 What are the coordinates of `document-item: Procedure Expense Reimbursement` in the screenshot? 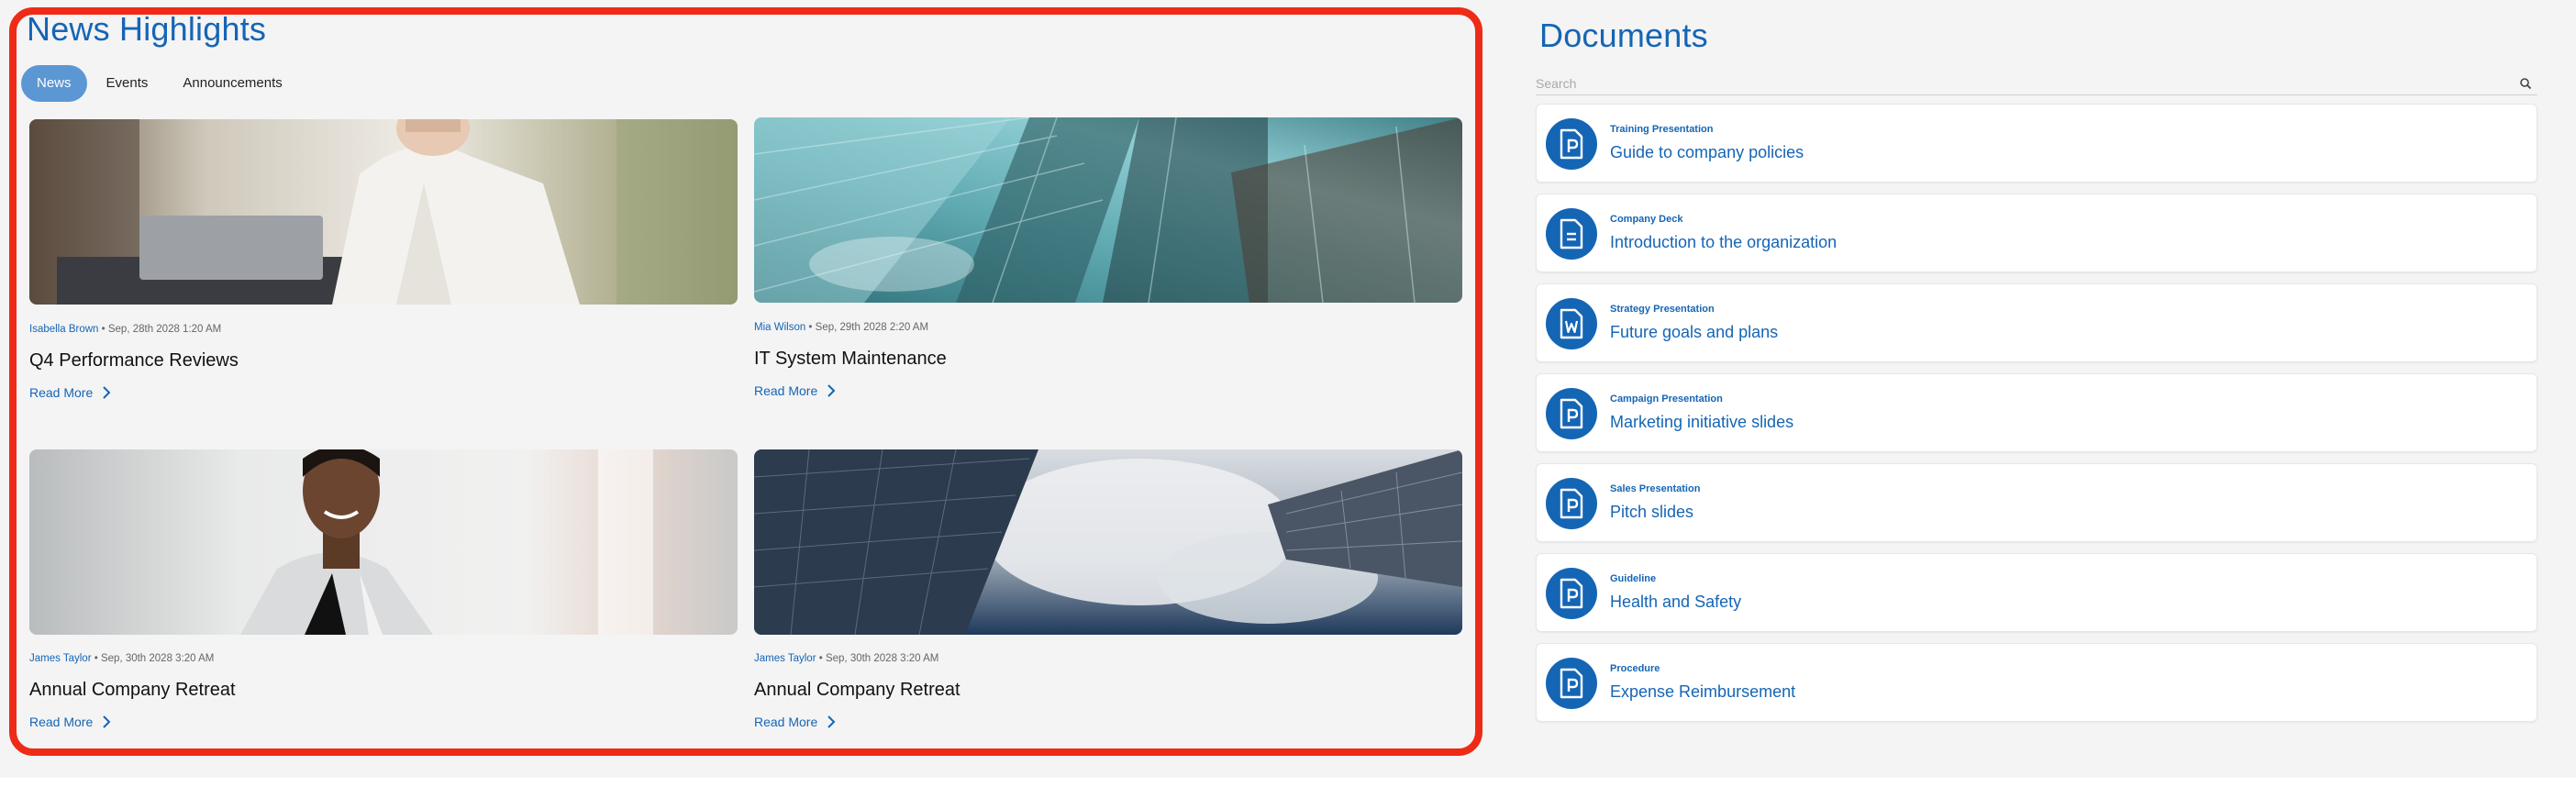 It's located at (2036, 682).